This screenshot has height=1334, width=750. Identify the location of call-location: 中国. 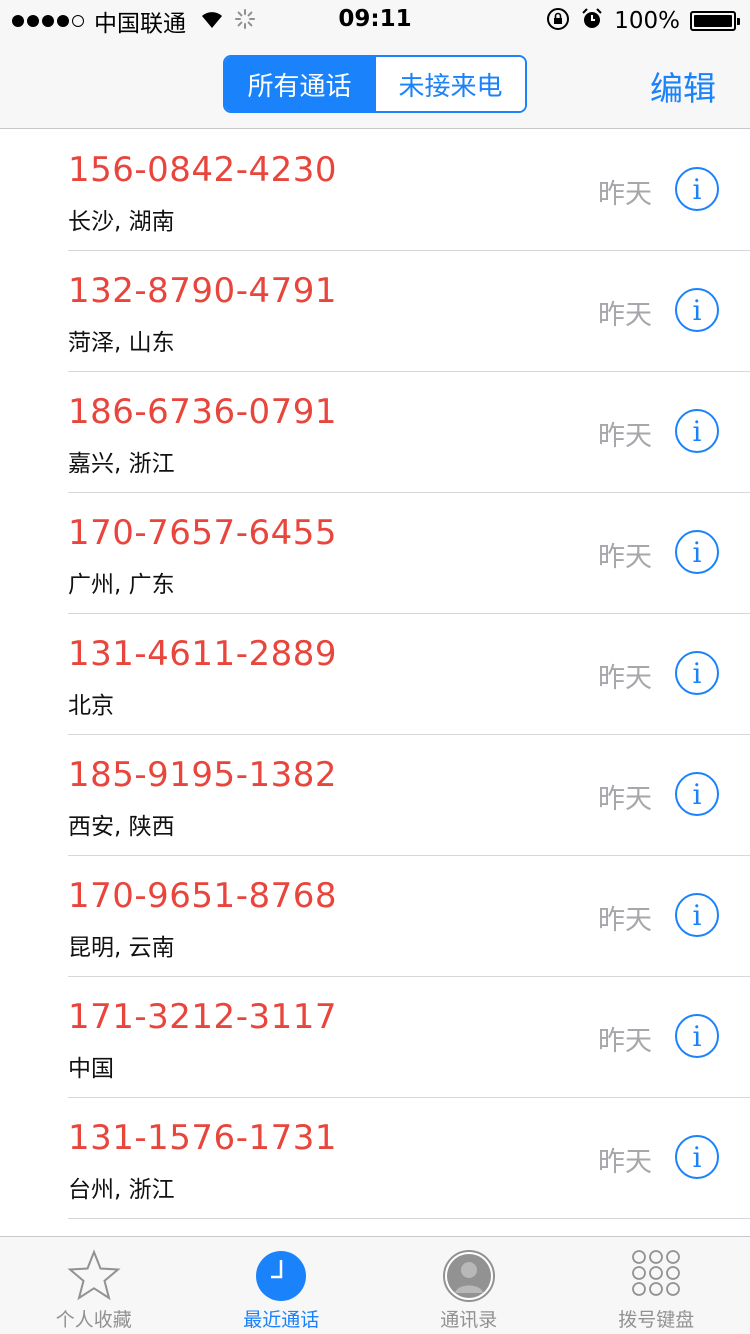
(91, 1069).